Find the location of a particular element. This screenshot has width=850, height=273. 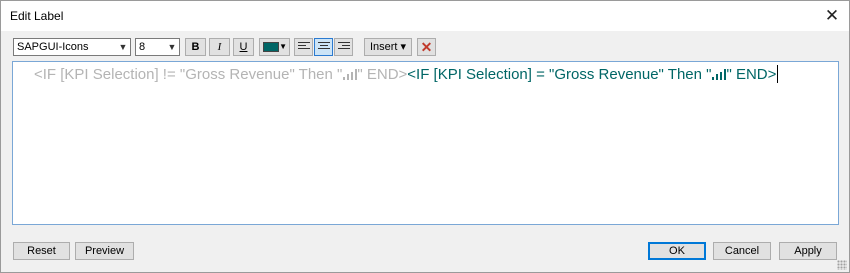

font-family-value: SAPGUI-Icons is located at coordinates (53, 47).